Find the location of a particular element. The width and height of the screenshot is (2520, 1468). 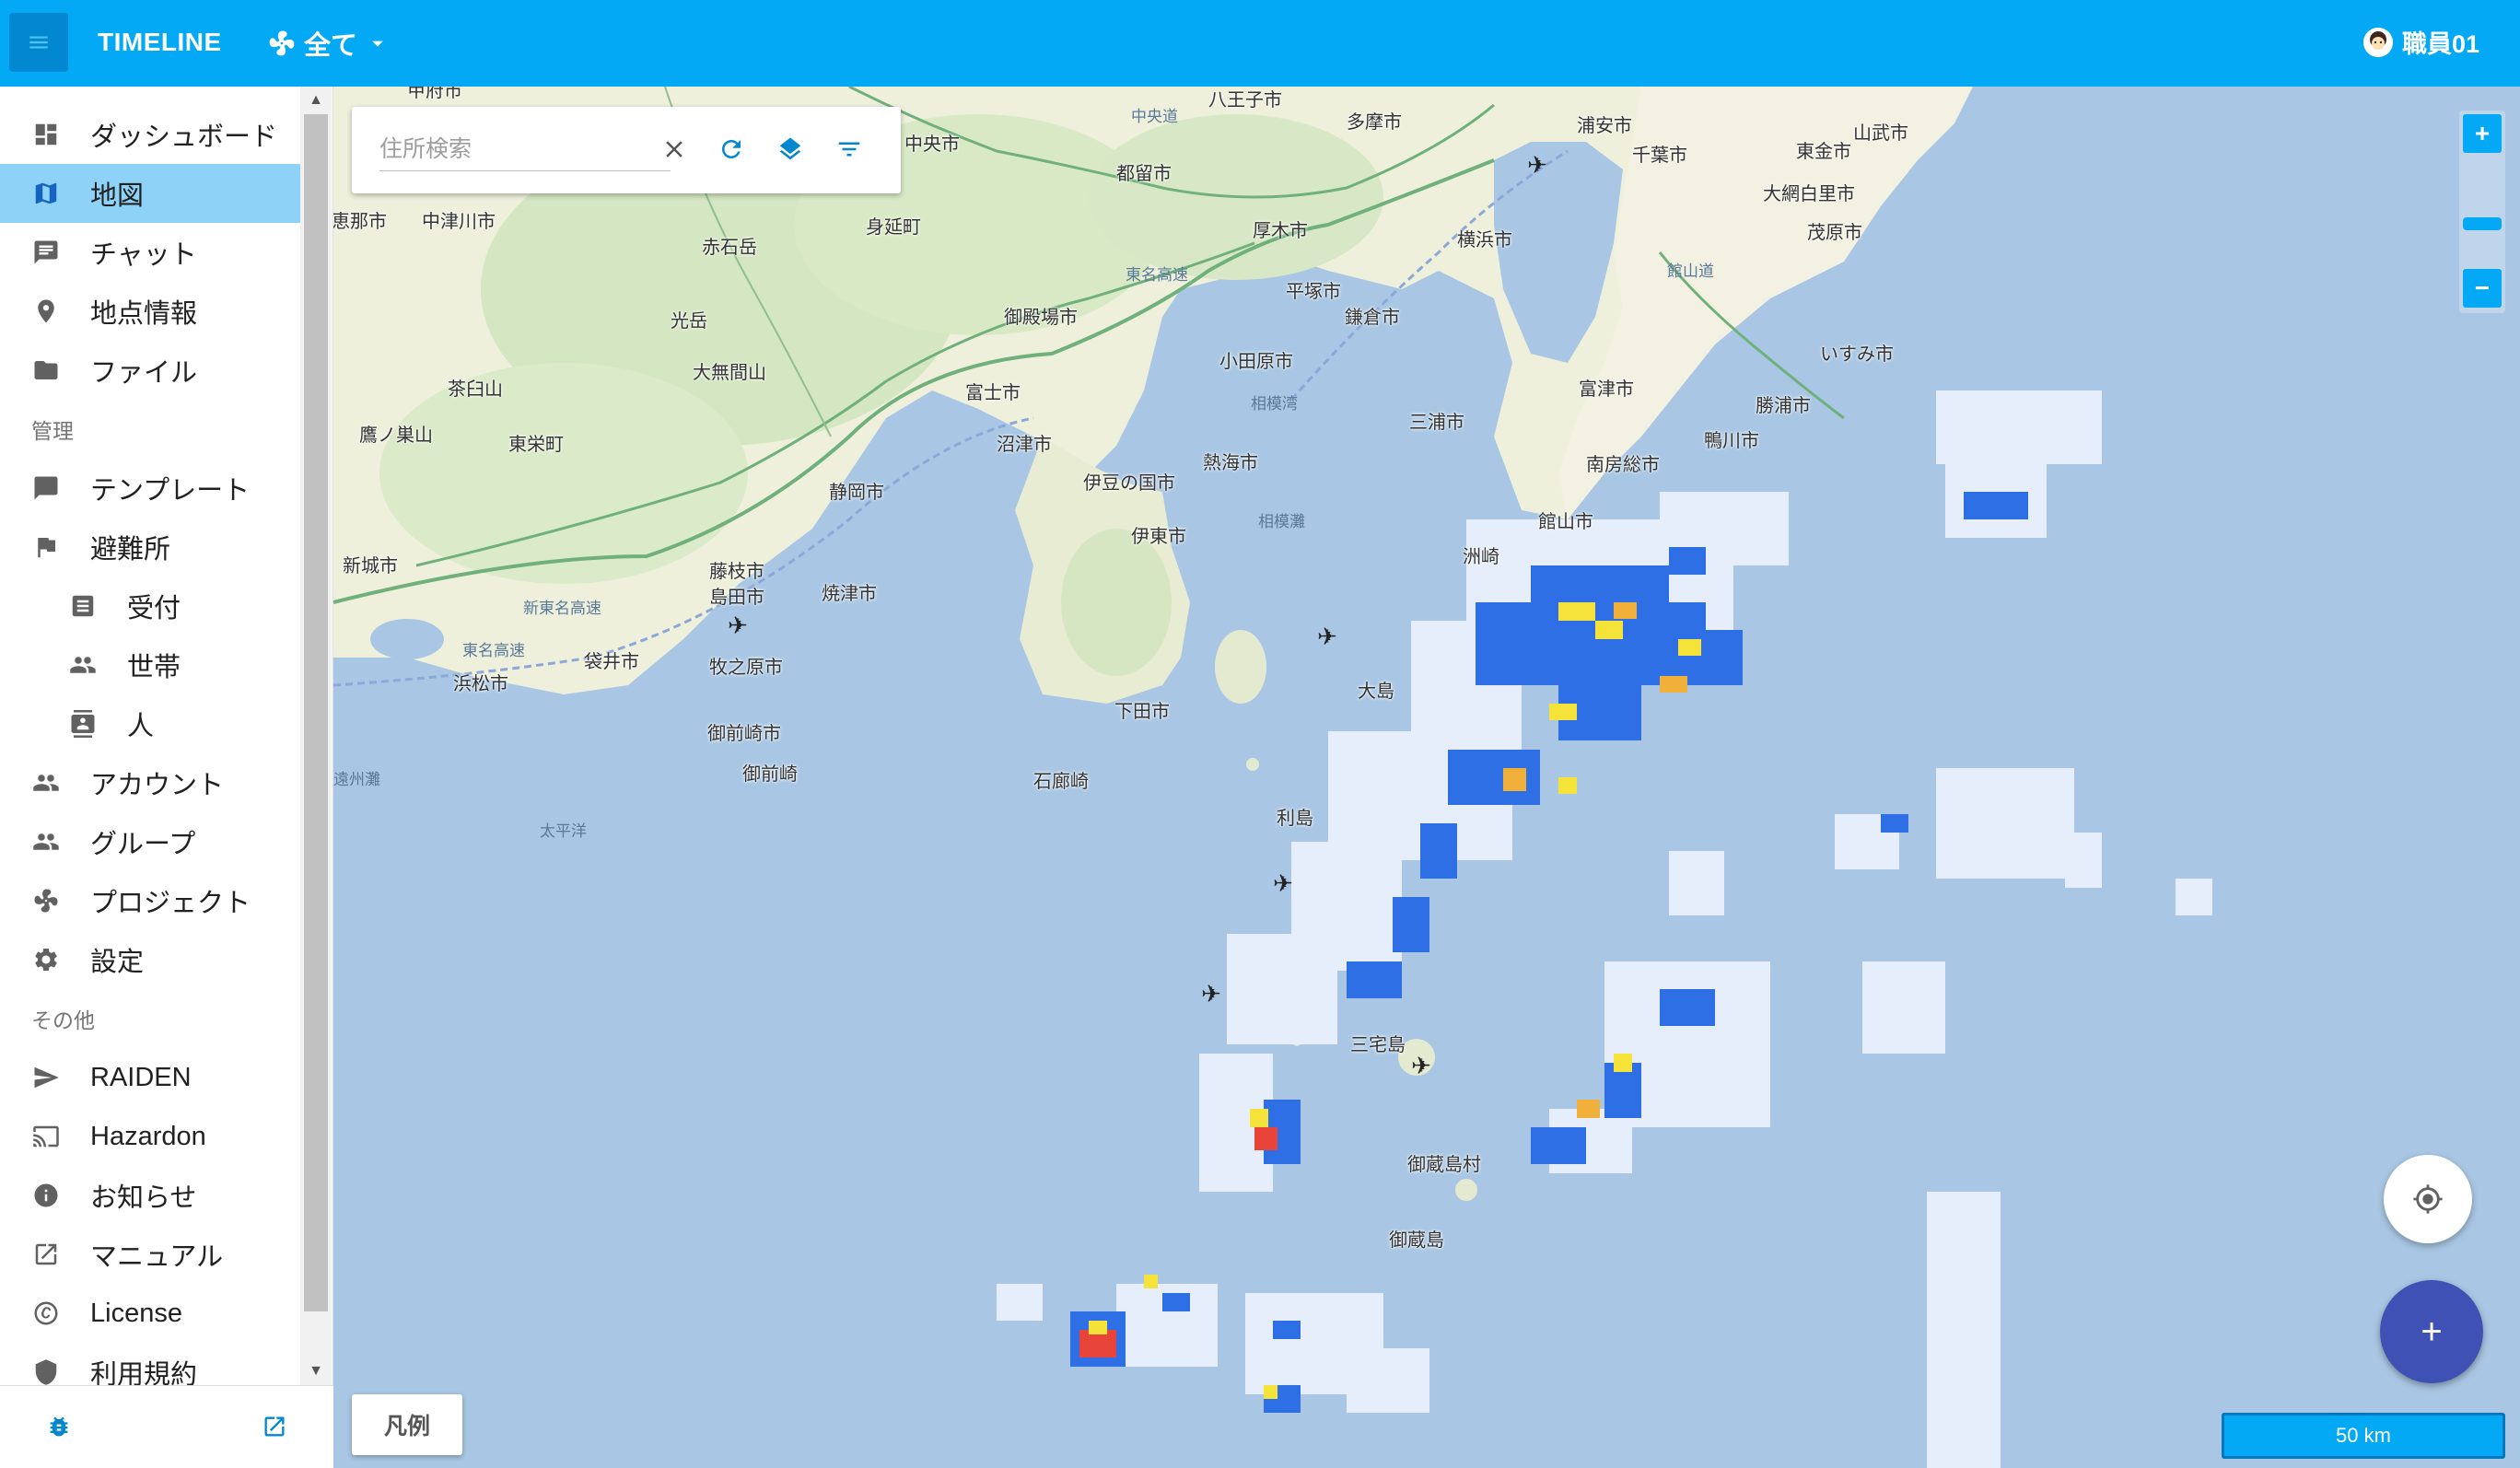

map-label: 鷹ノ巣山 is located at coordinates (396, 436).